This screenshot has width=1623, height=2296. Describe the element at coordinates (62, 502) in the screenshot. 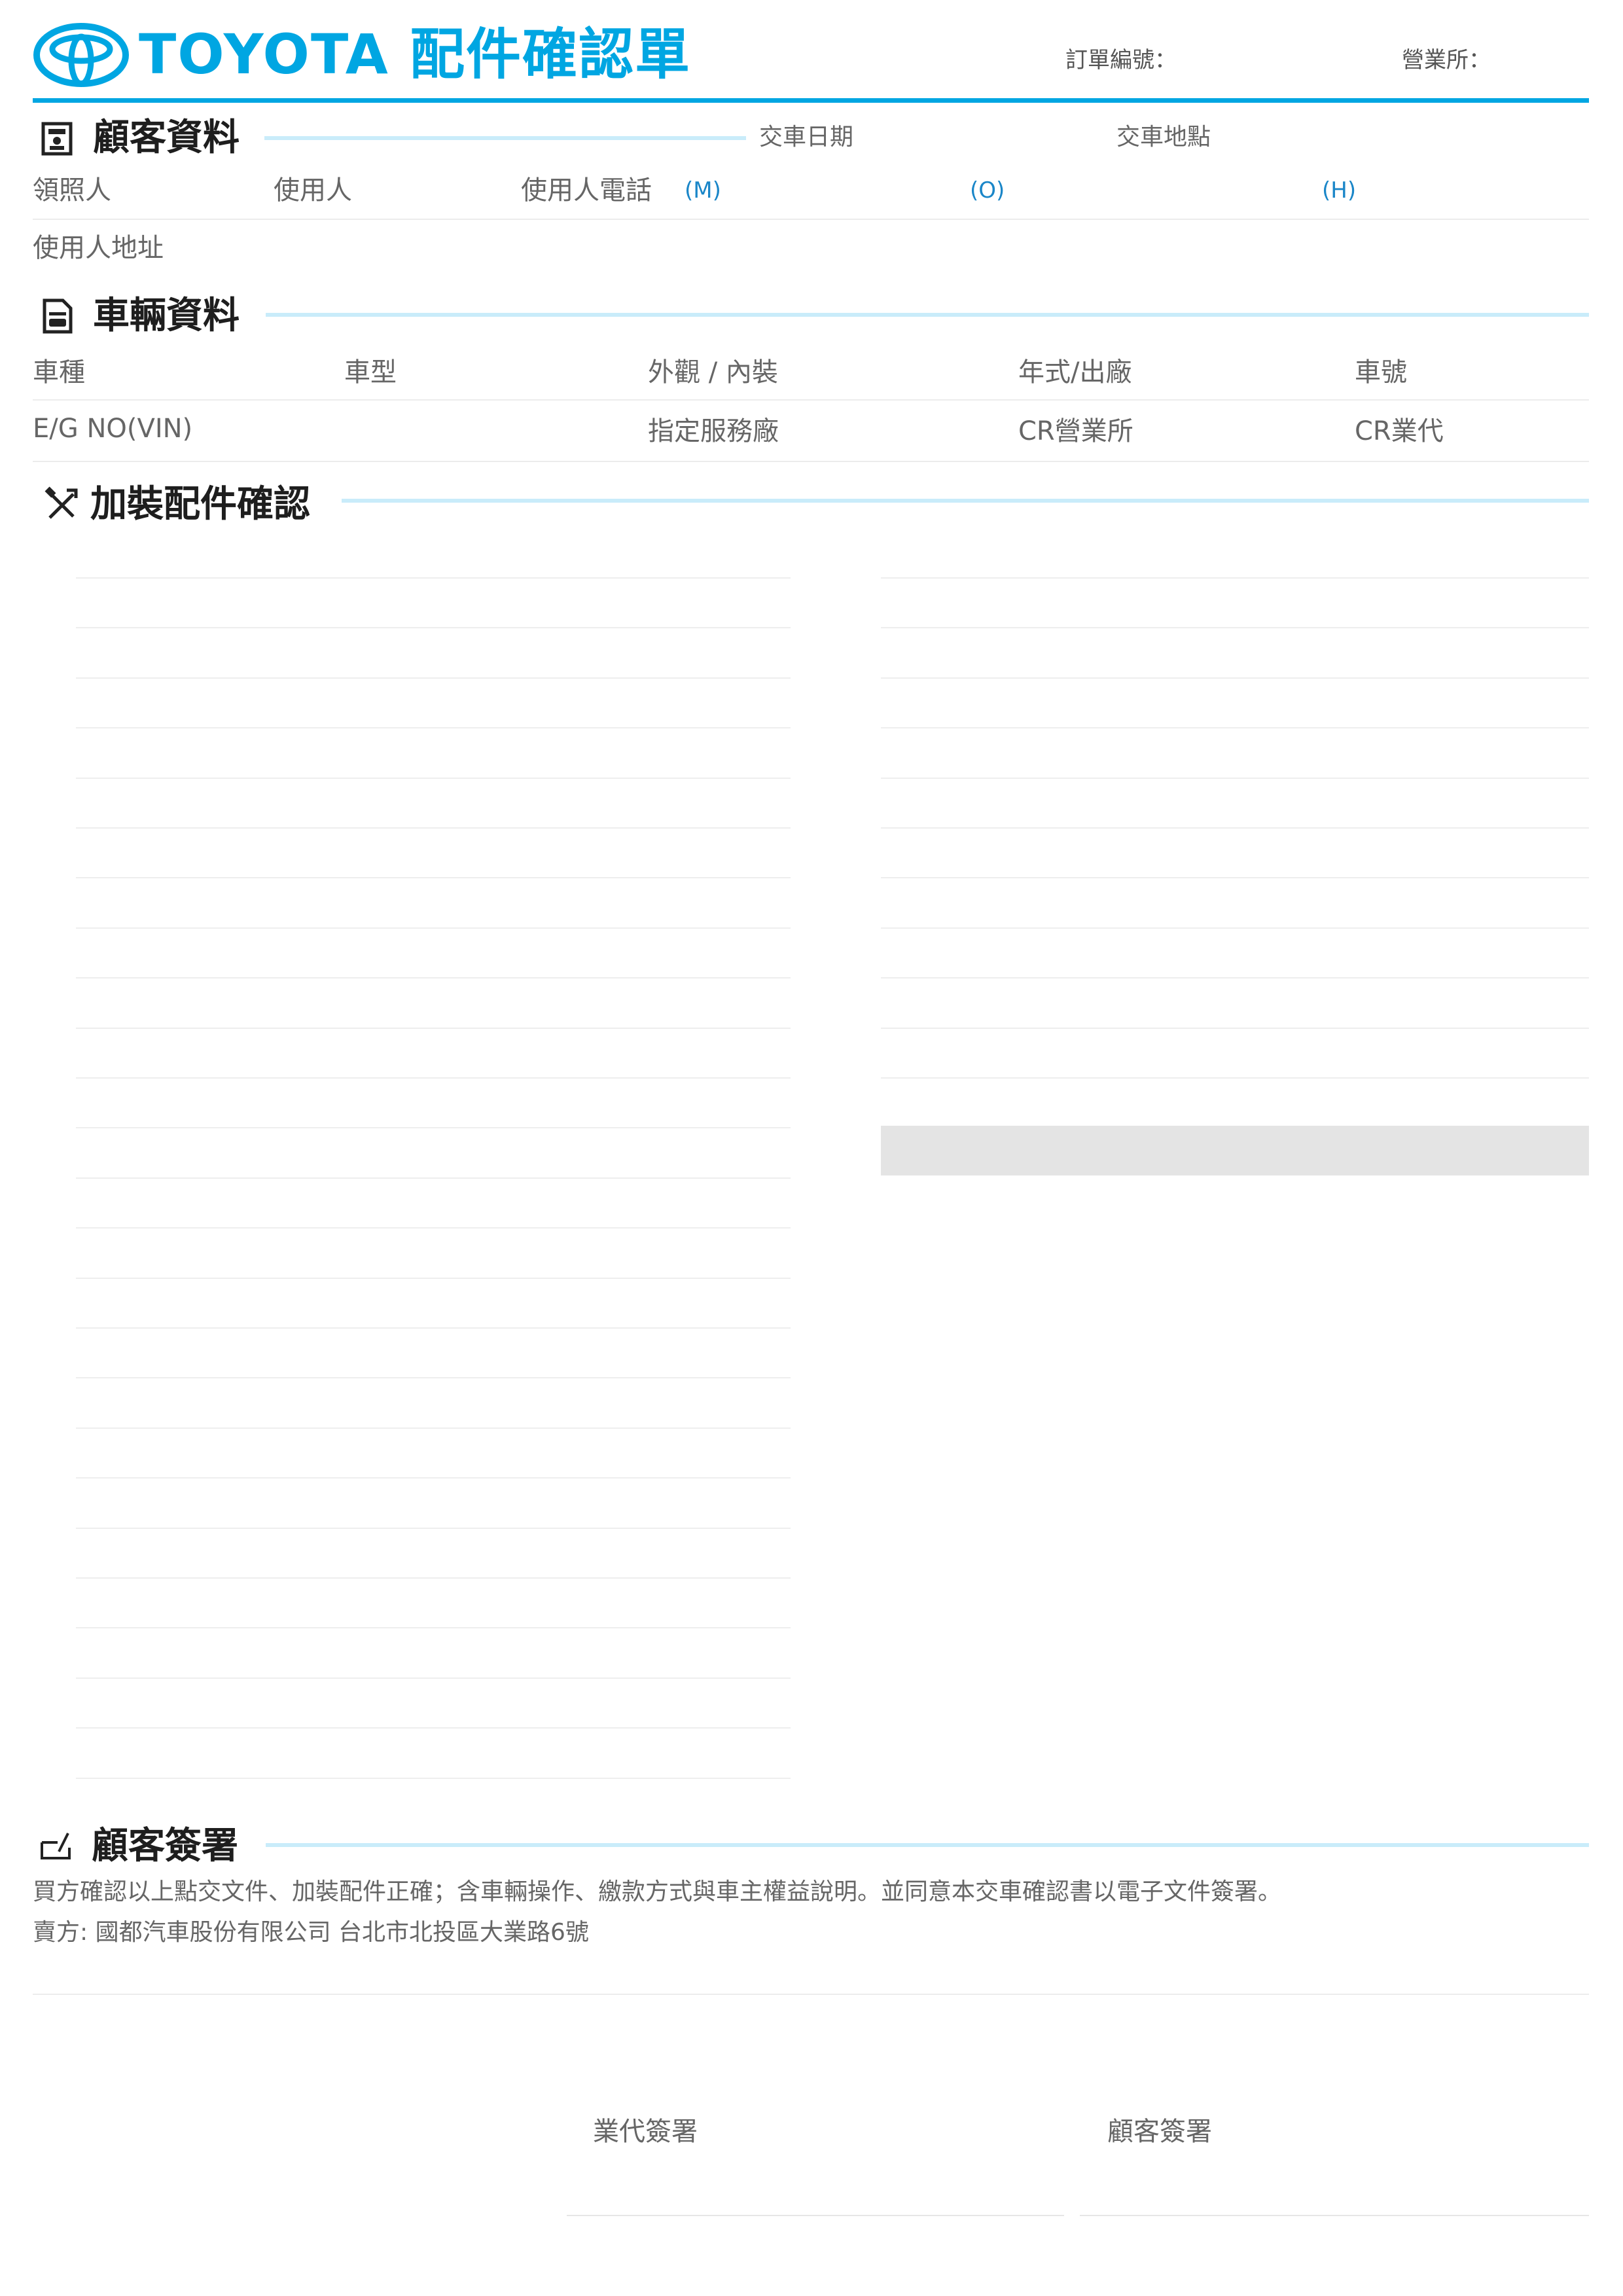

I see `tools-icon` at that location.